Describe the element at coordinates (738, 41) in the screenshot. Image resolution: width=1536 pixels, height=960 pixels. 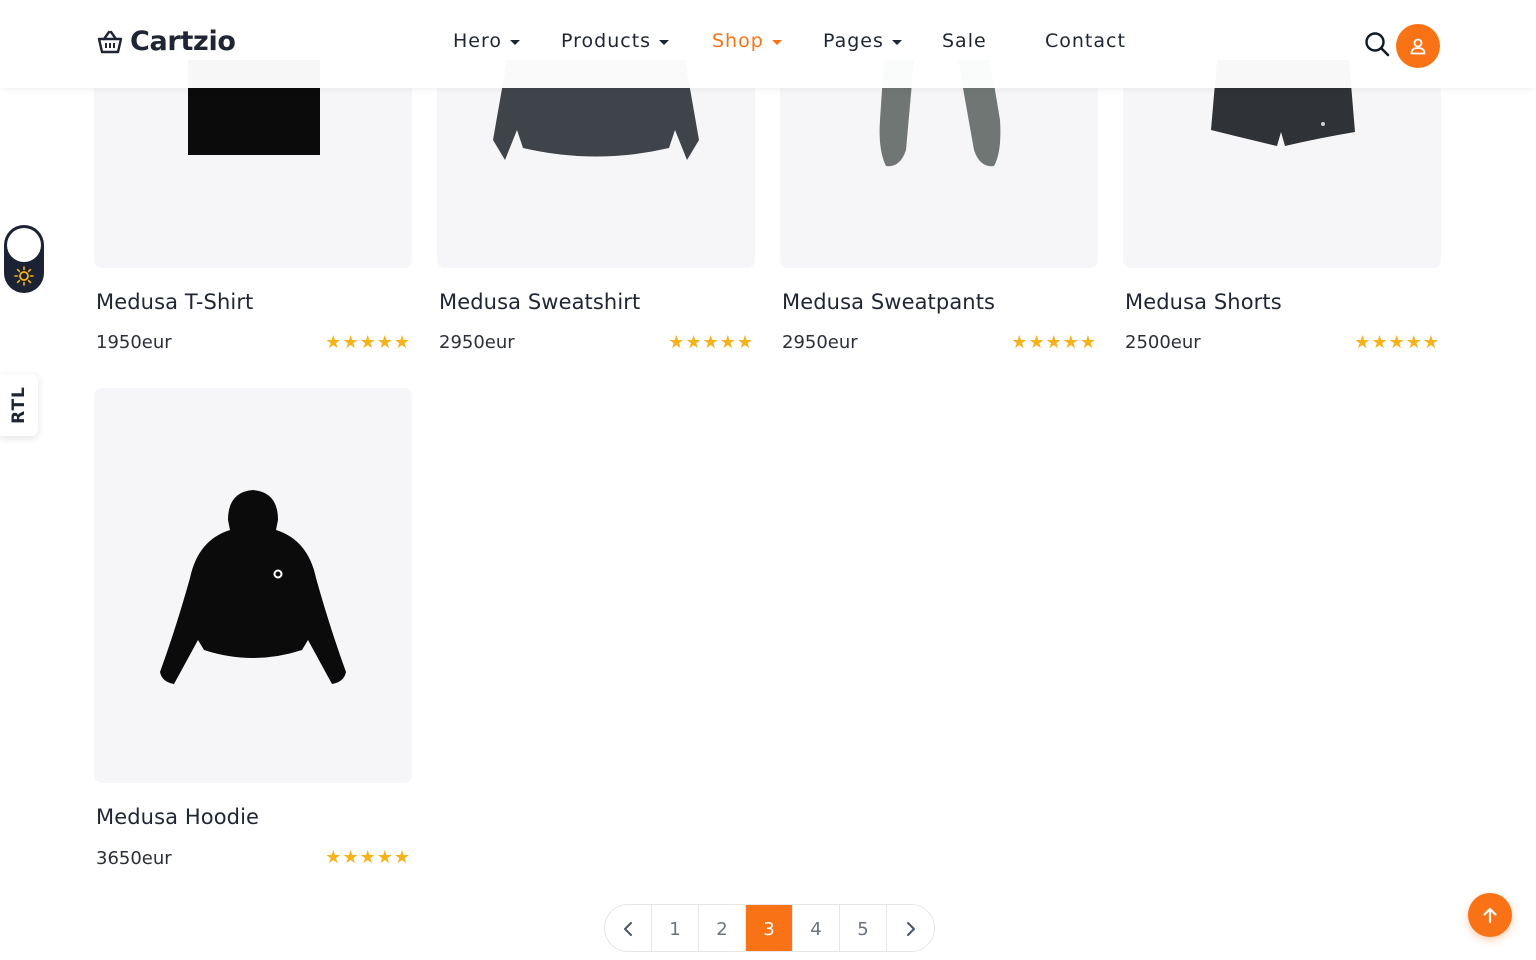
I see `nav-item-label: Shop` at that location.